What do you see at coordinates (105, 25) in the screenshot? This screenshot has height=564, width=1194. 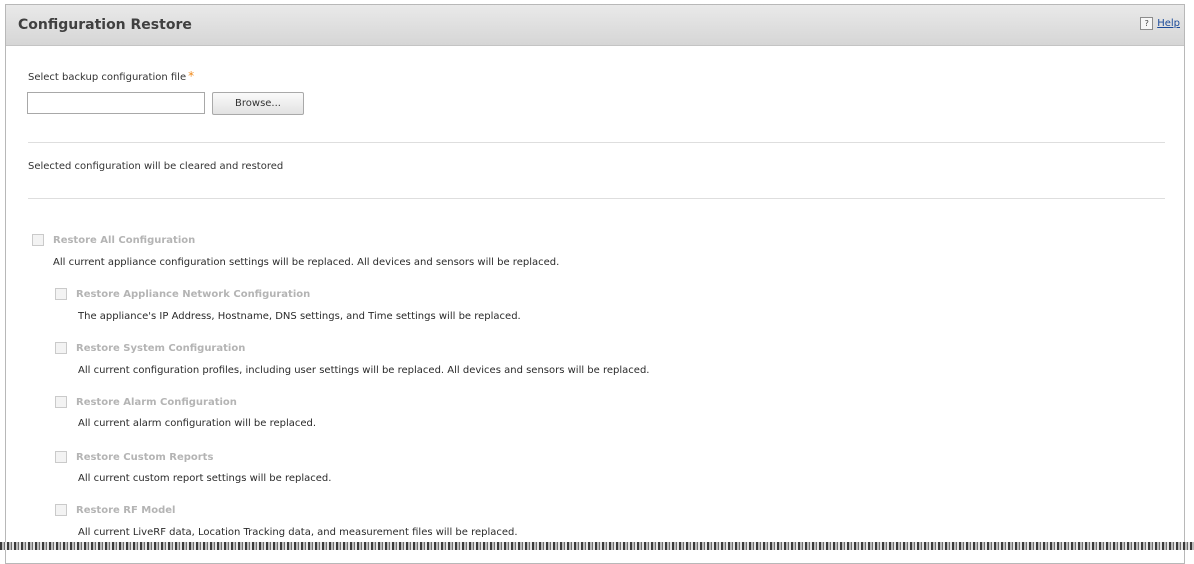 I see `page-title: Configuration Restore` at bounding box center [105, 25].